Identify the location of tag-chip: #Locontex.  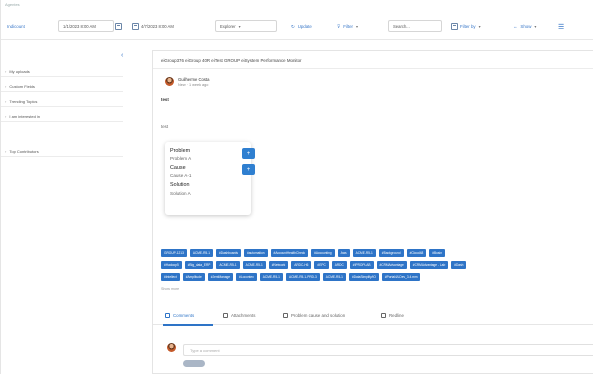
(246, 277).